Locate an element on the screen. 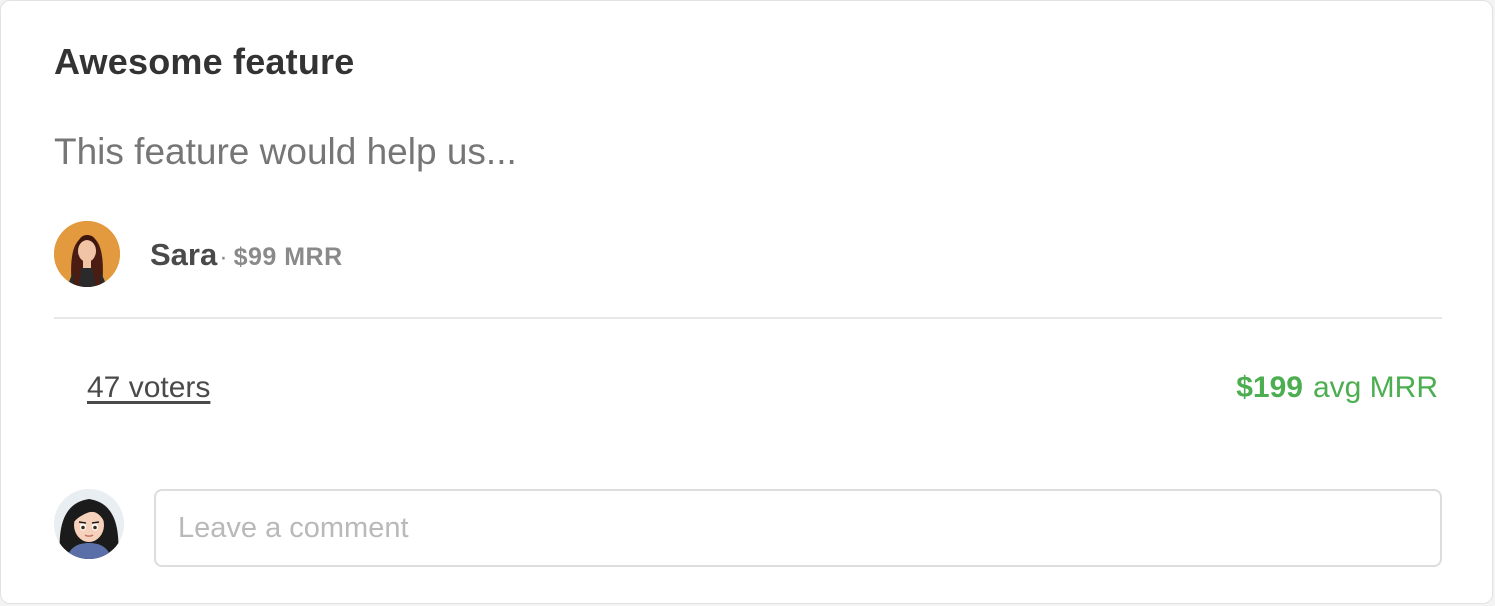 Image resolution: width=1495 pixels, height=606 pixels. comment-input is located at coordinates (798, 528).